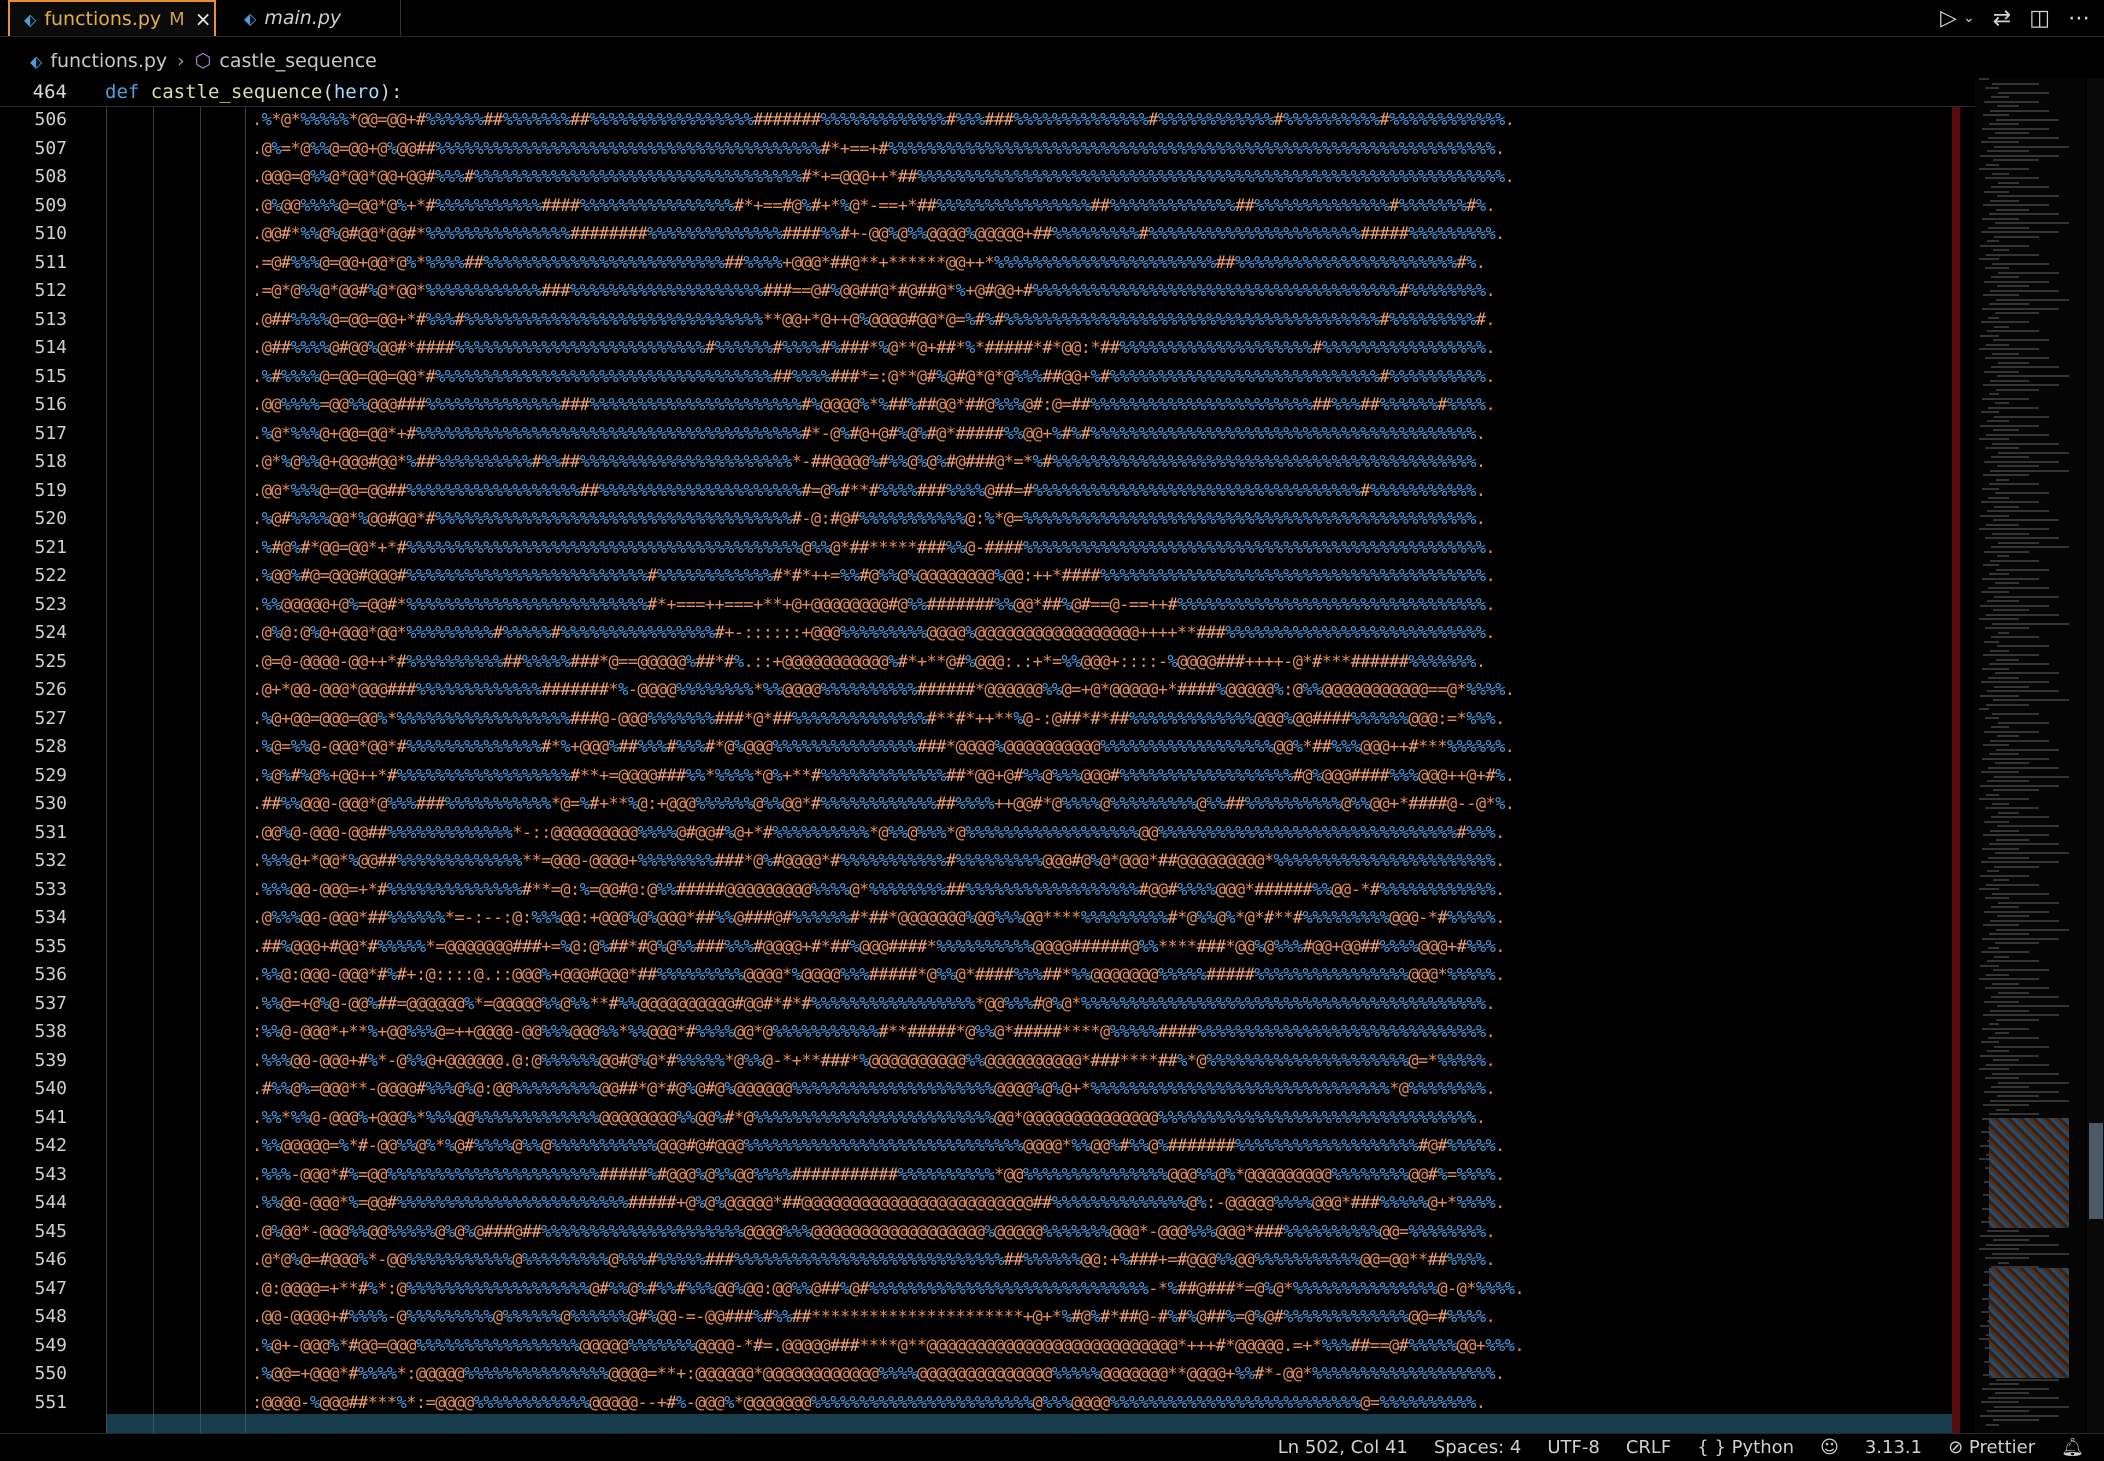 The height and width of the screenshot is (1461, 2104). Describe the element at coordinates (1343, 1447) in the screenshot. I see `cursor-position: Ln 502, Col 41` at that location.